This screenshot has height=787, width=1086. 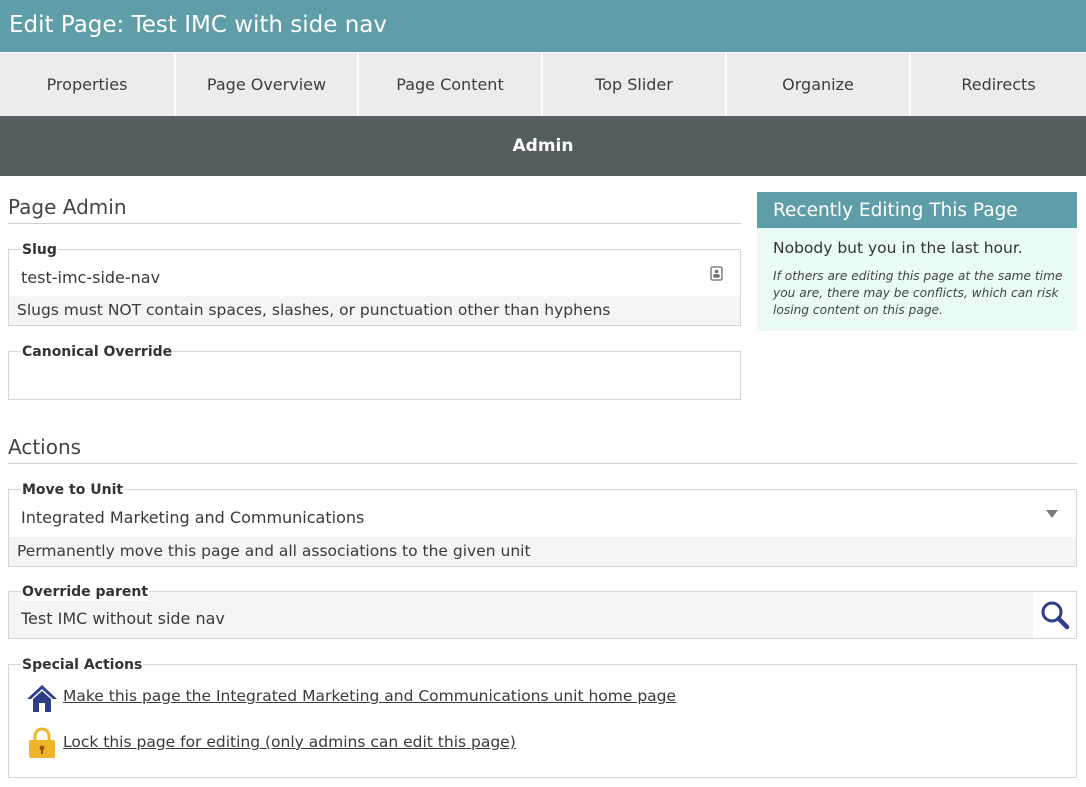 What do you see at coordinates (192, 517) in the screenshot?
I see `move-to-unit-select: Integrated Marketing and Communications` at bounding box center [192, 517].